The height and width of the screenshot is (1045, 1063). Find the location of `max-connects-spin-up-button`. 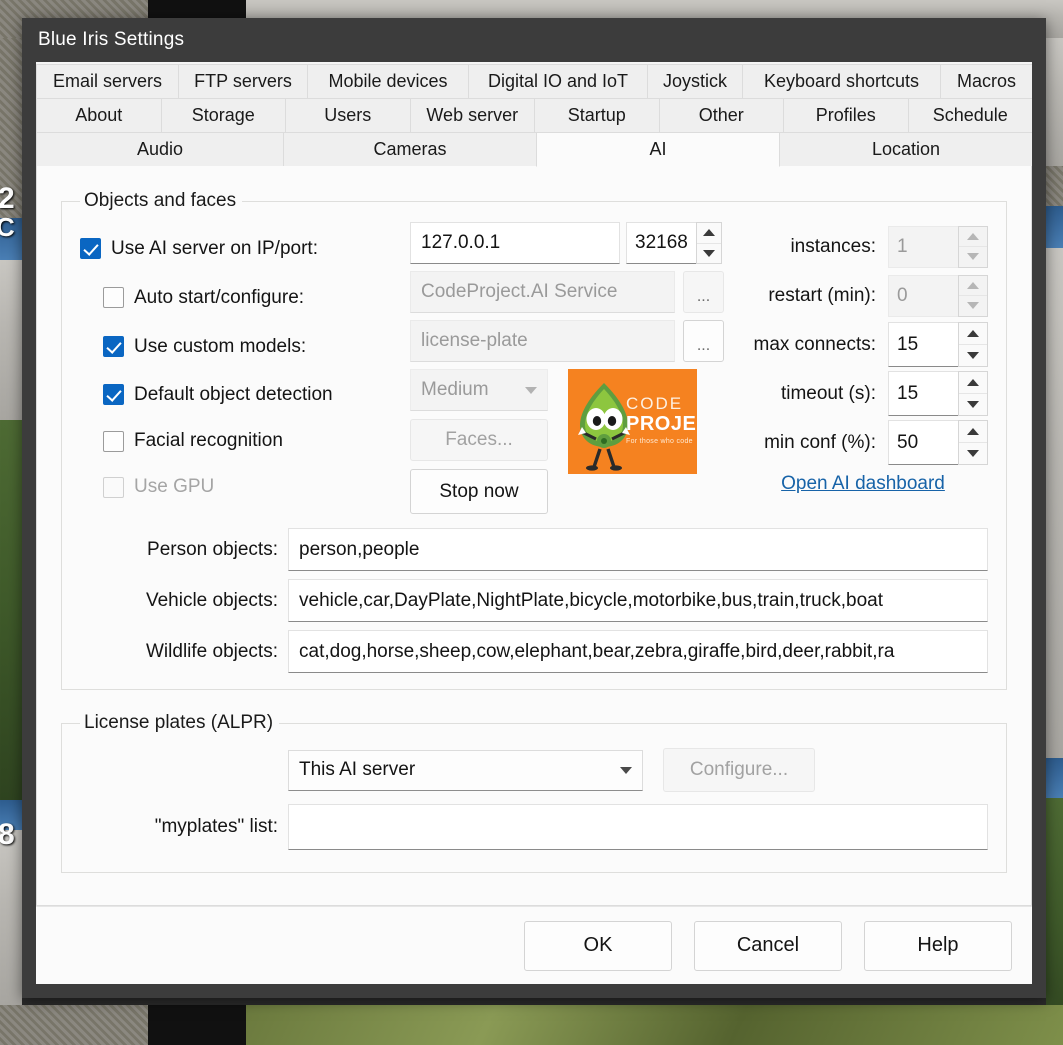

max-connects-spin-up-button is located at coordinates (973, 333).